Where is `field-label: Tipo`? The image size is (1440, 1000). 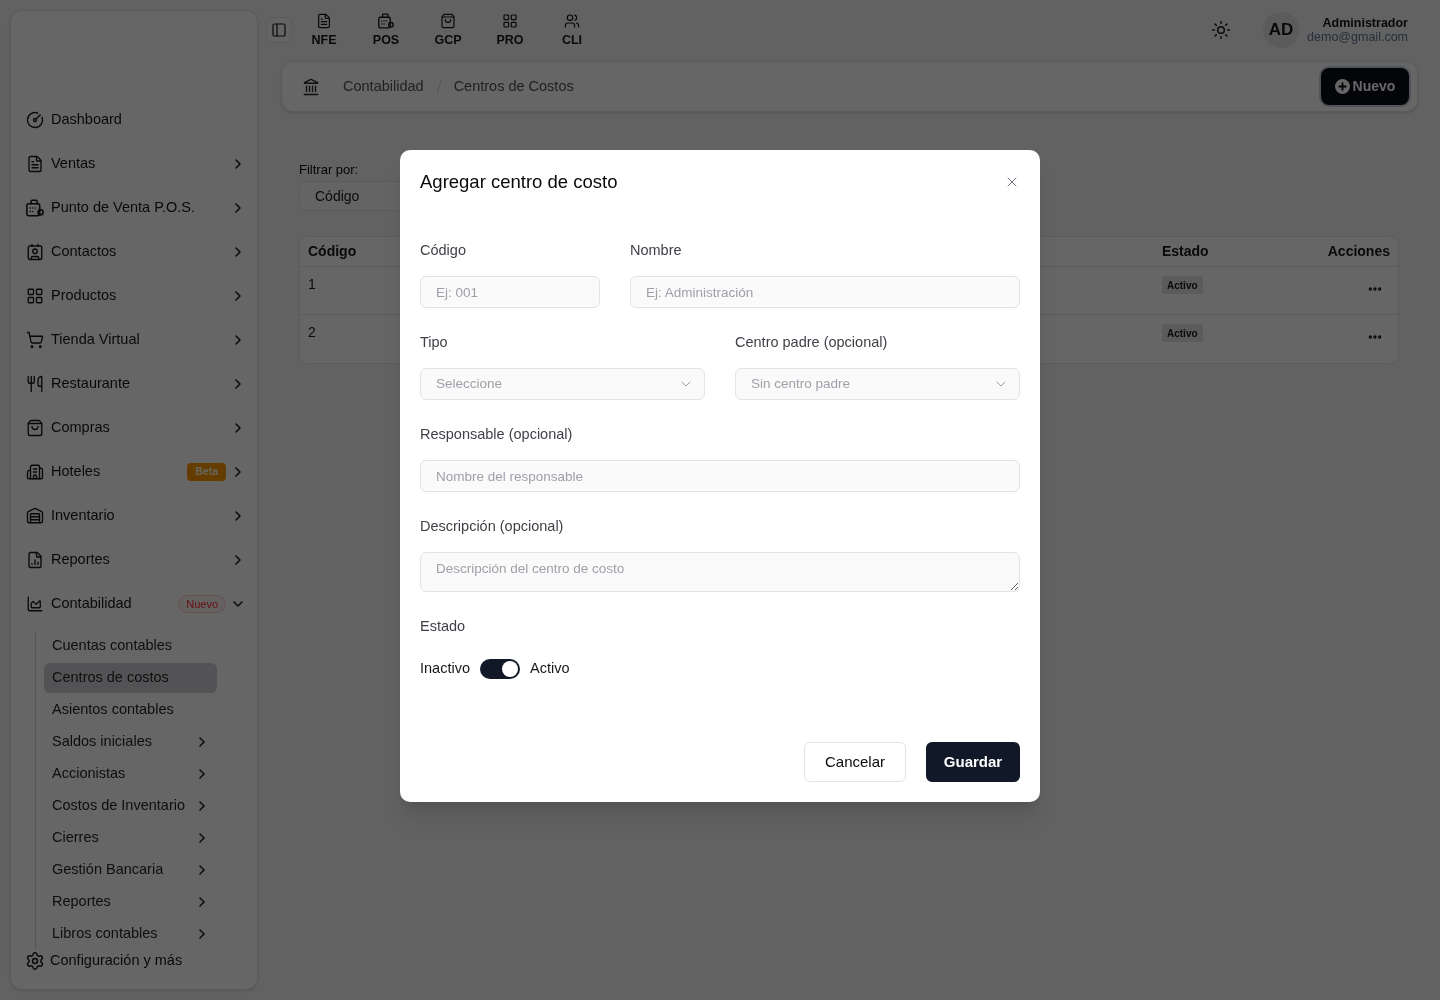 field-label: Tipo is located at coordinates (434, 342).